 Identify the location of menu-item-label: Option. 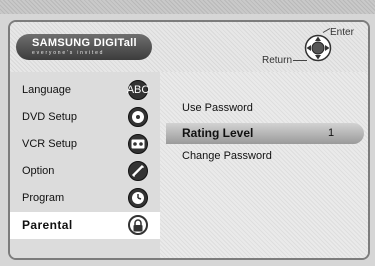
(38, 171).